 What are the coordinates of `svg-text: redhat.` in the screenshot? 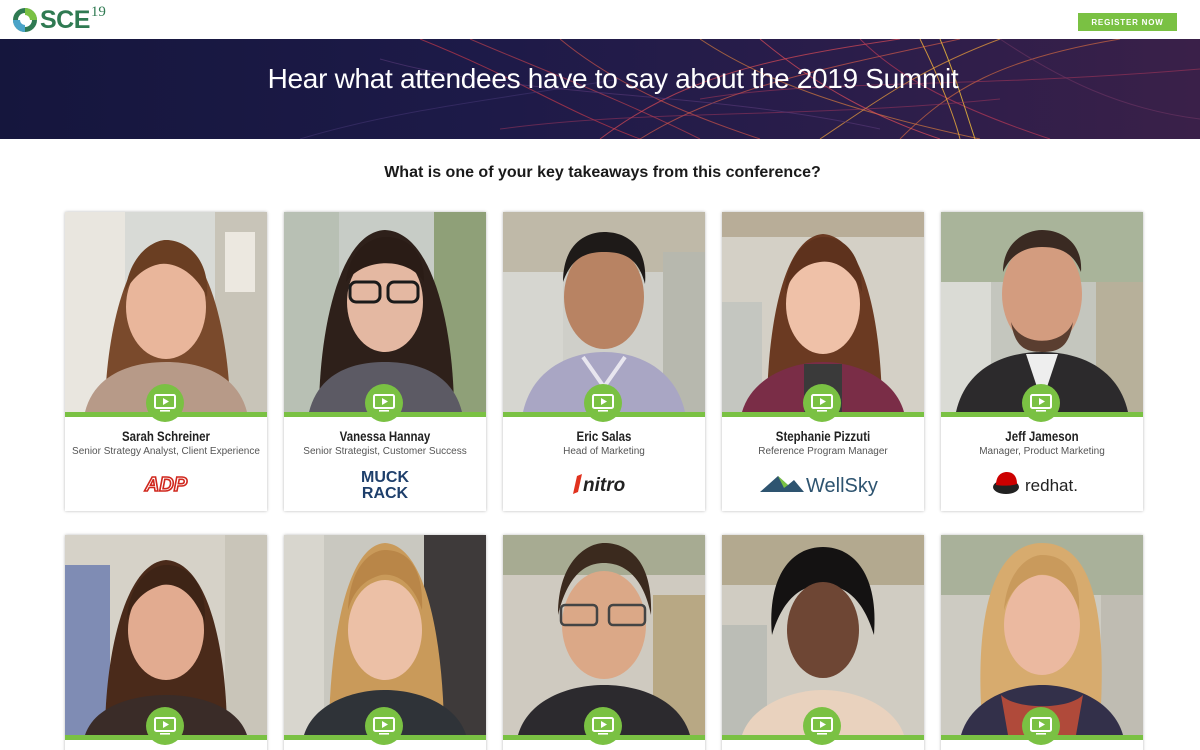 It's located at (1051, 485).